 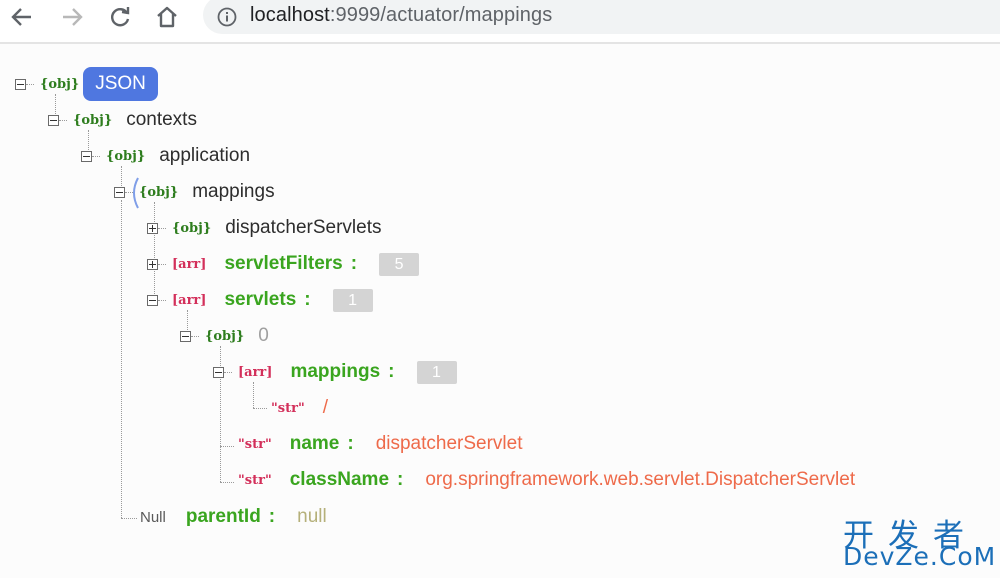 I want to click on tree-node-name: "str" name : dispatcherServlet, so click(x=380, y=444).